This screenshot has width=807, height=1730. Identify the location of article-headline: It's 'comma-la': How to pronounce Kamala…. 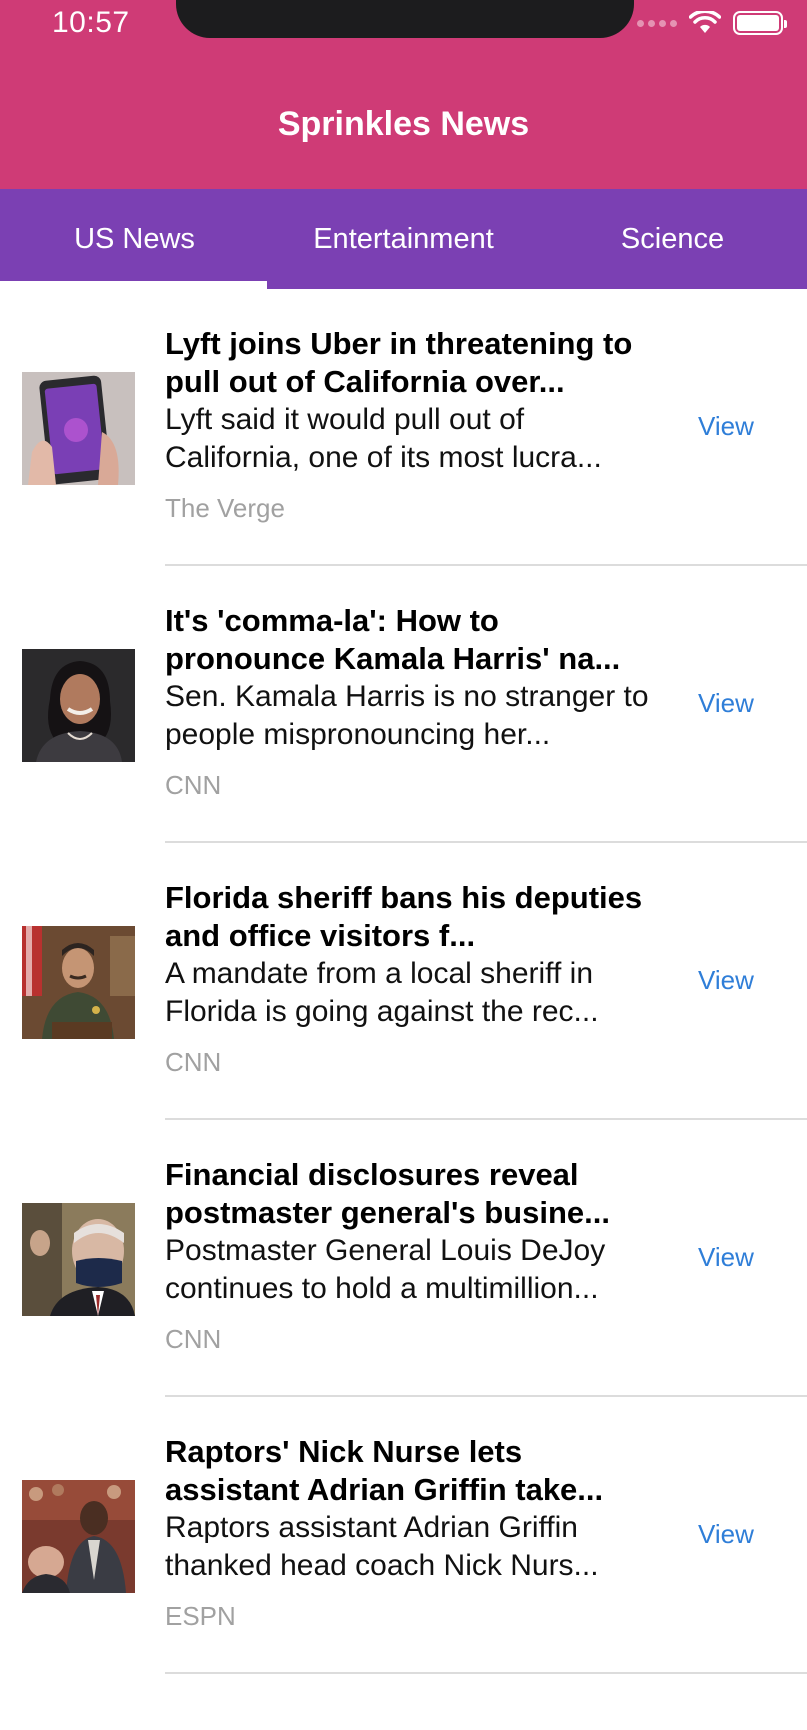
(393, 639).